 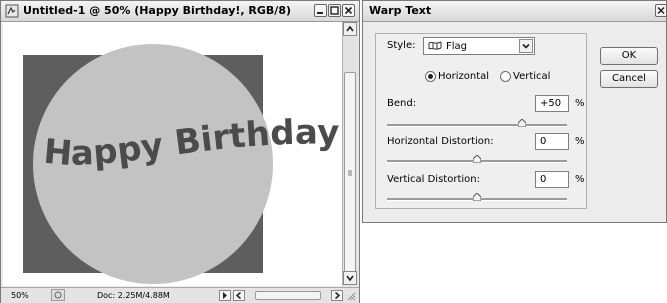 I want to click on cancel-button: Cancel, so click(x=629, y=79).